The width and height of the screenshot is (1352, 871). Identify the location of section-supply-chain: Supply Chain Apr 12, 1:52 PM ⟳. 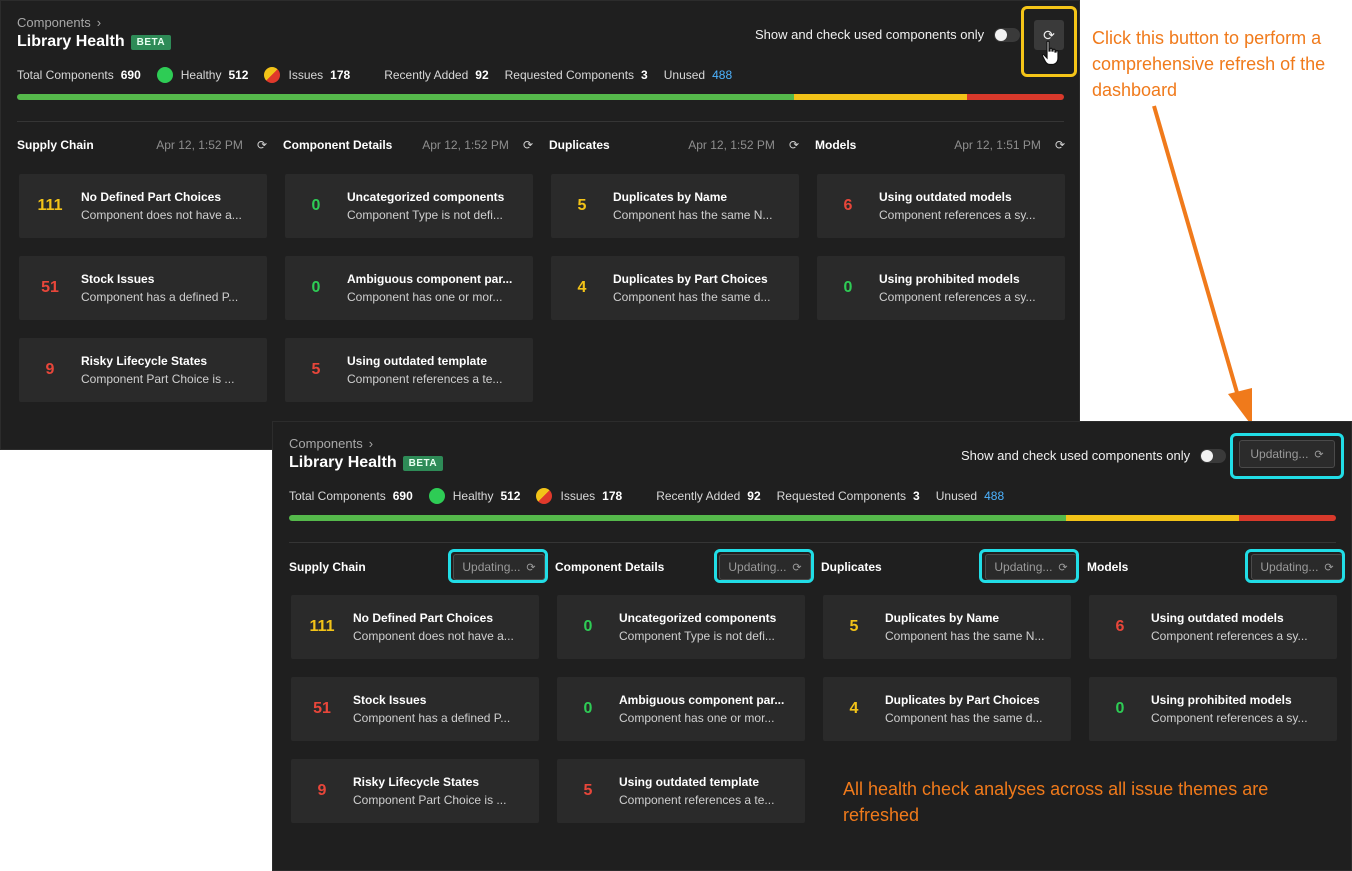
(142, 145).